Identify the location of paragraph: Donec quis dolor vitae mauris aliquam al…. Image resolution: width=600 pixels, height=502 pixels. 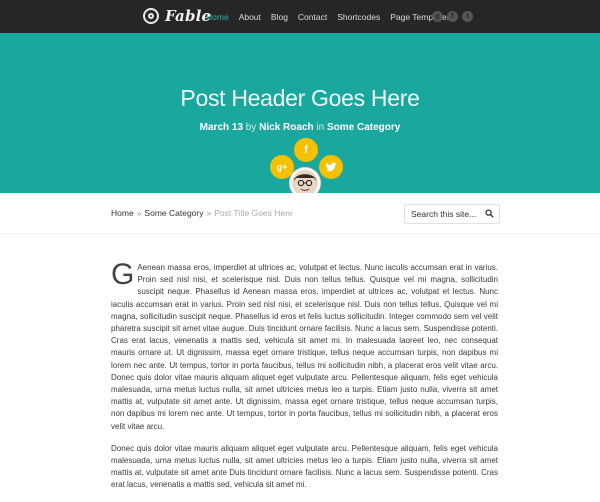
(304, 467).